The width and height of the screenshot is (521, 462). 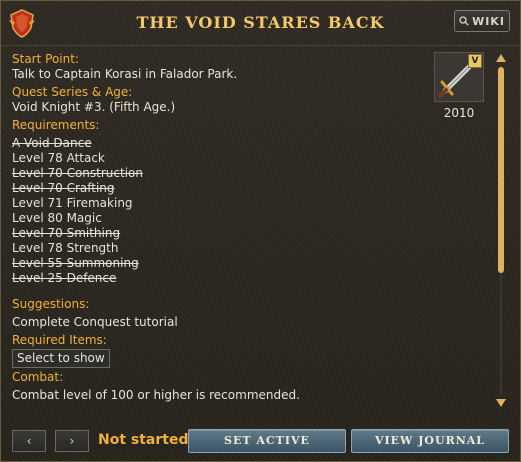 I want to click on search-icon, so click(x=464, y=21).